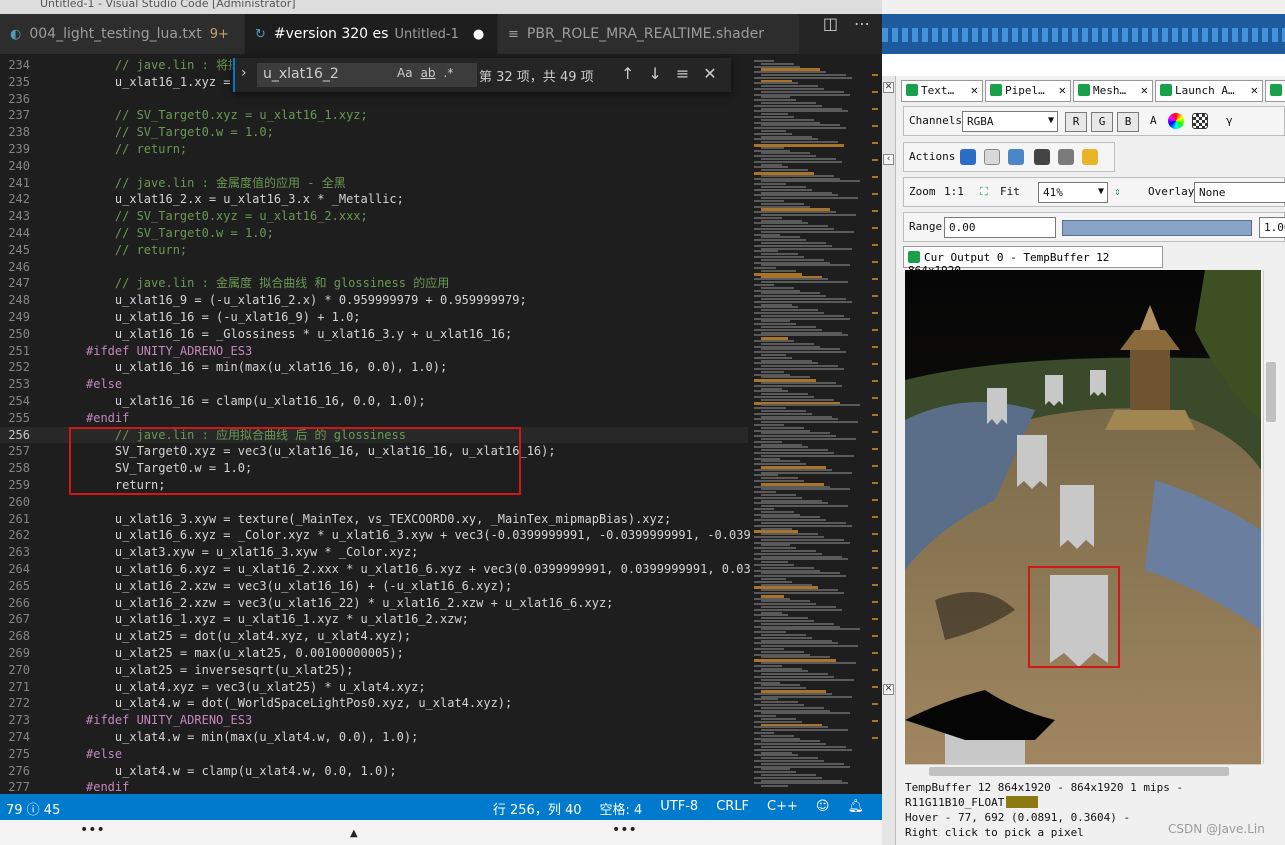  Describe the element at coordinates (1042, 157) in the screenshot. I see `binoculars-icon` at that location.